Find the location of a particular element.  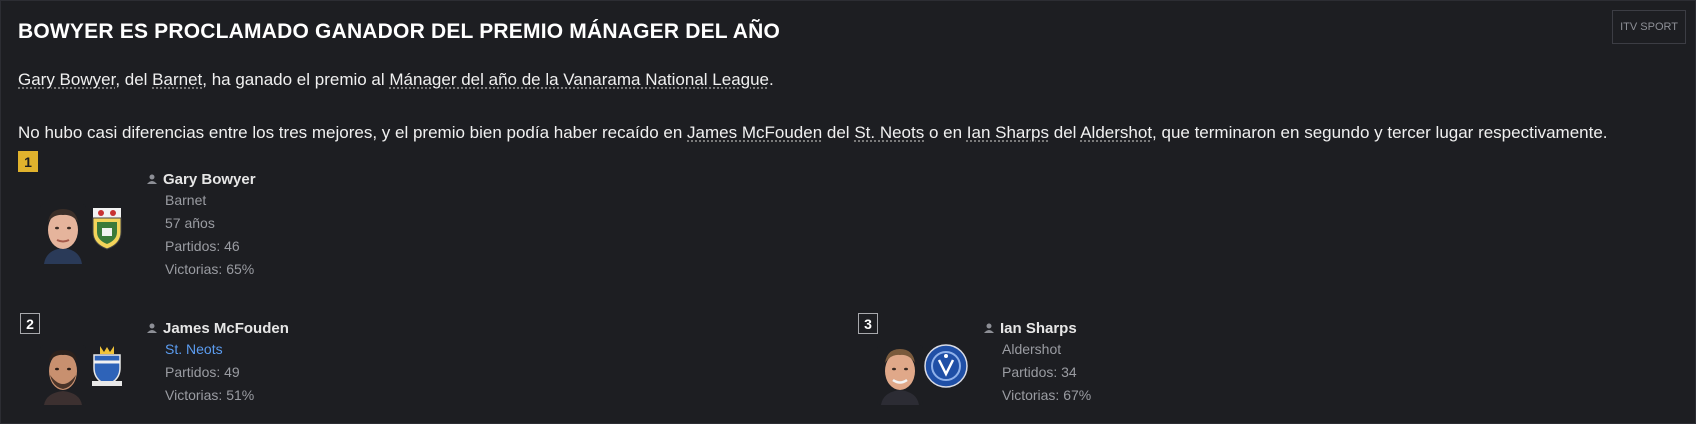

manager-face-sharps is located at coordinates (900, 375).